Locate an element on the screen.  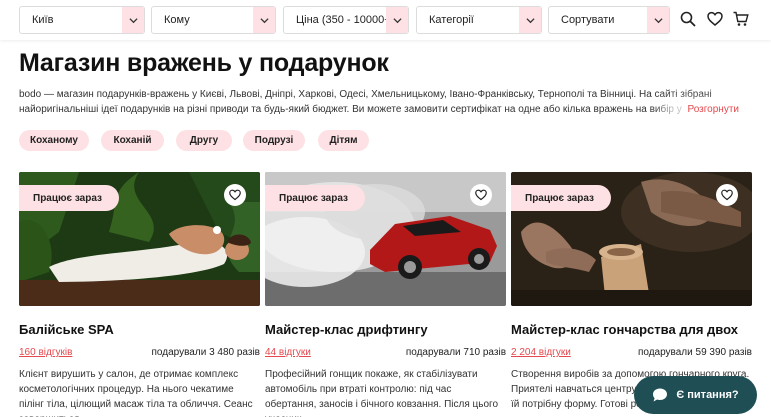
gifted-count: подарували 59 390 разів is located at coordinates (694, 352).